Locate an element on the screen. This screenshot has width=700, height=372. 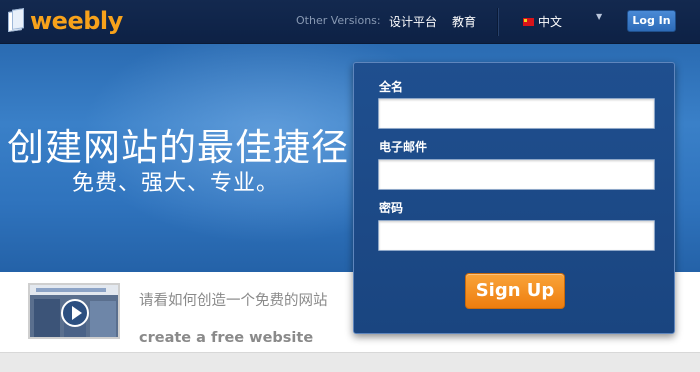
nav-link-education: 教育 is located at coordinates (464, 21).